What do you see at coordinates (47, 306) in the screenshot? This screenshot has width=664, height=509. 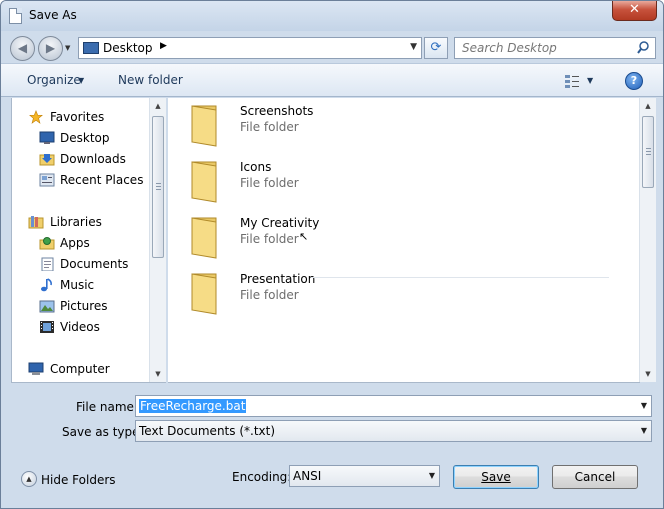 I see `pictures-icon` at bounding box center [47, 306].